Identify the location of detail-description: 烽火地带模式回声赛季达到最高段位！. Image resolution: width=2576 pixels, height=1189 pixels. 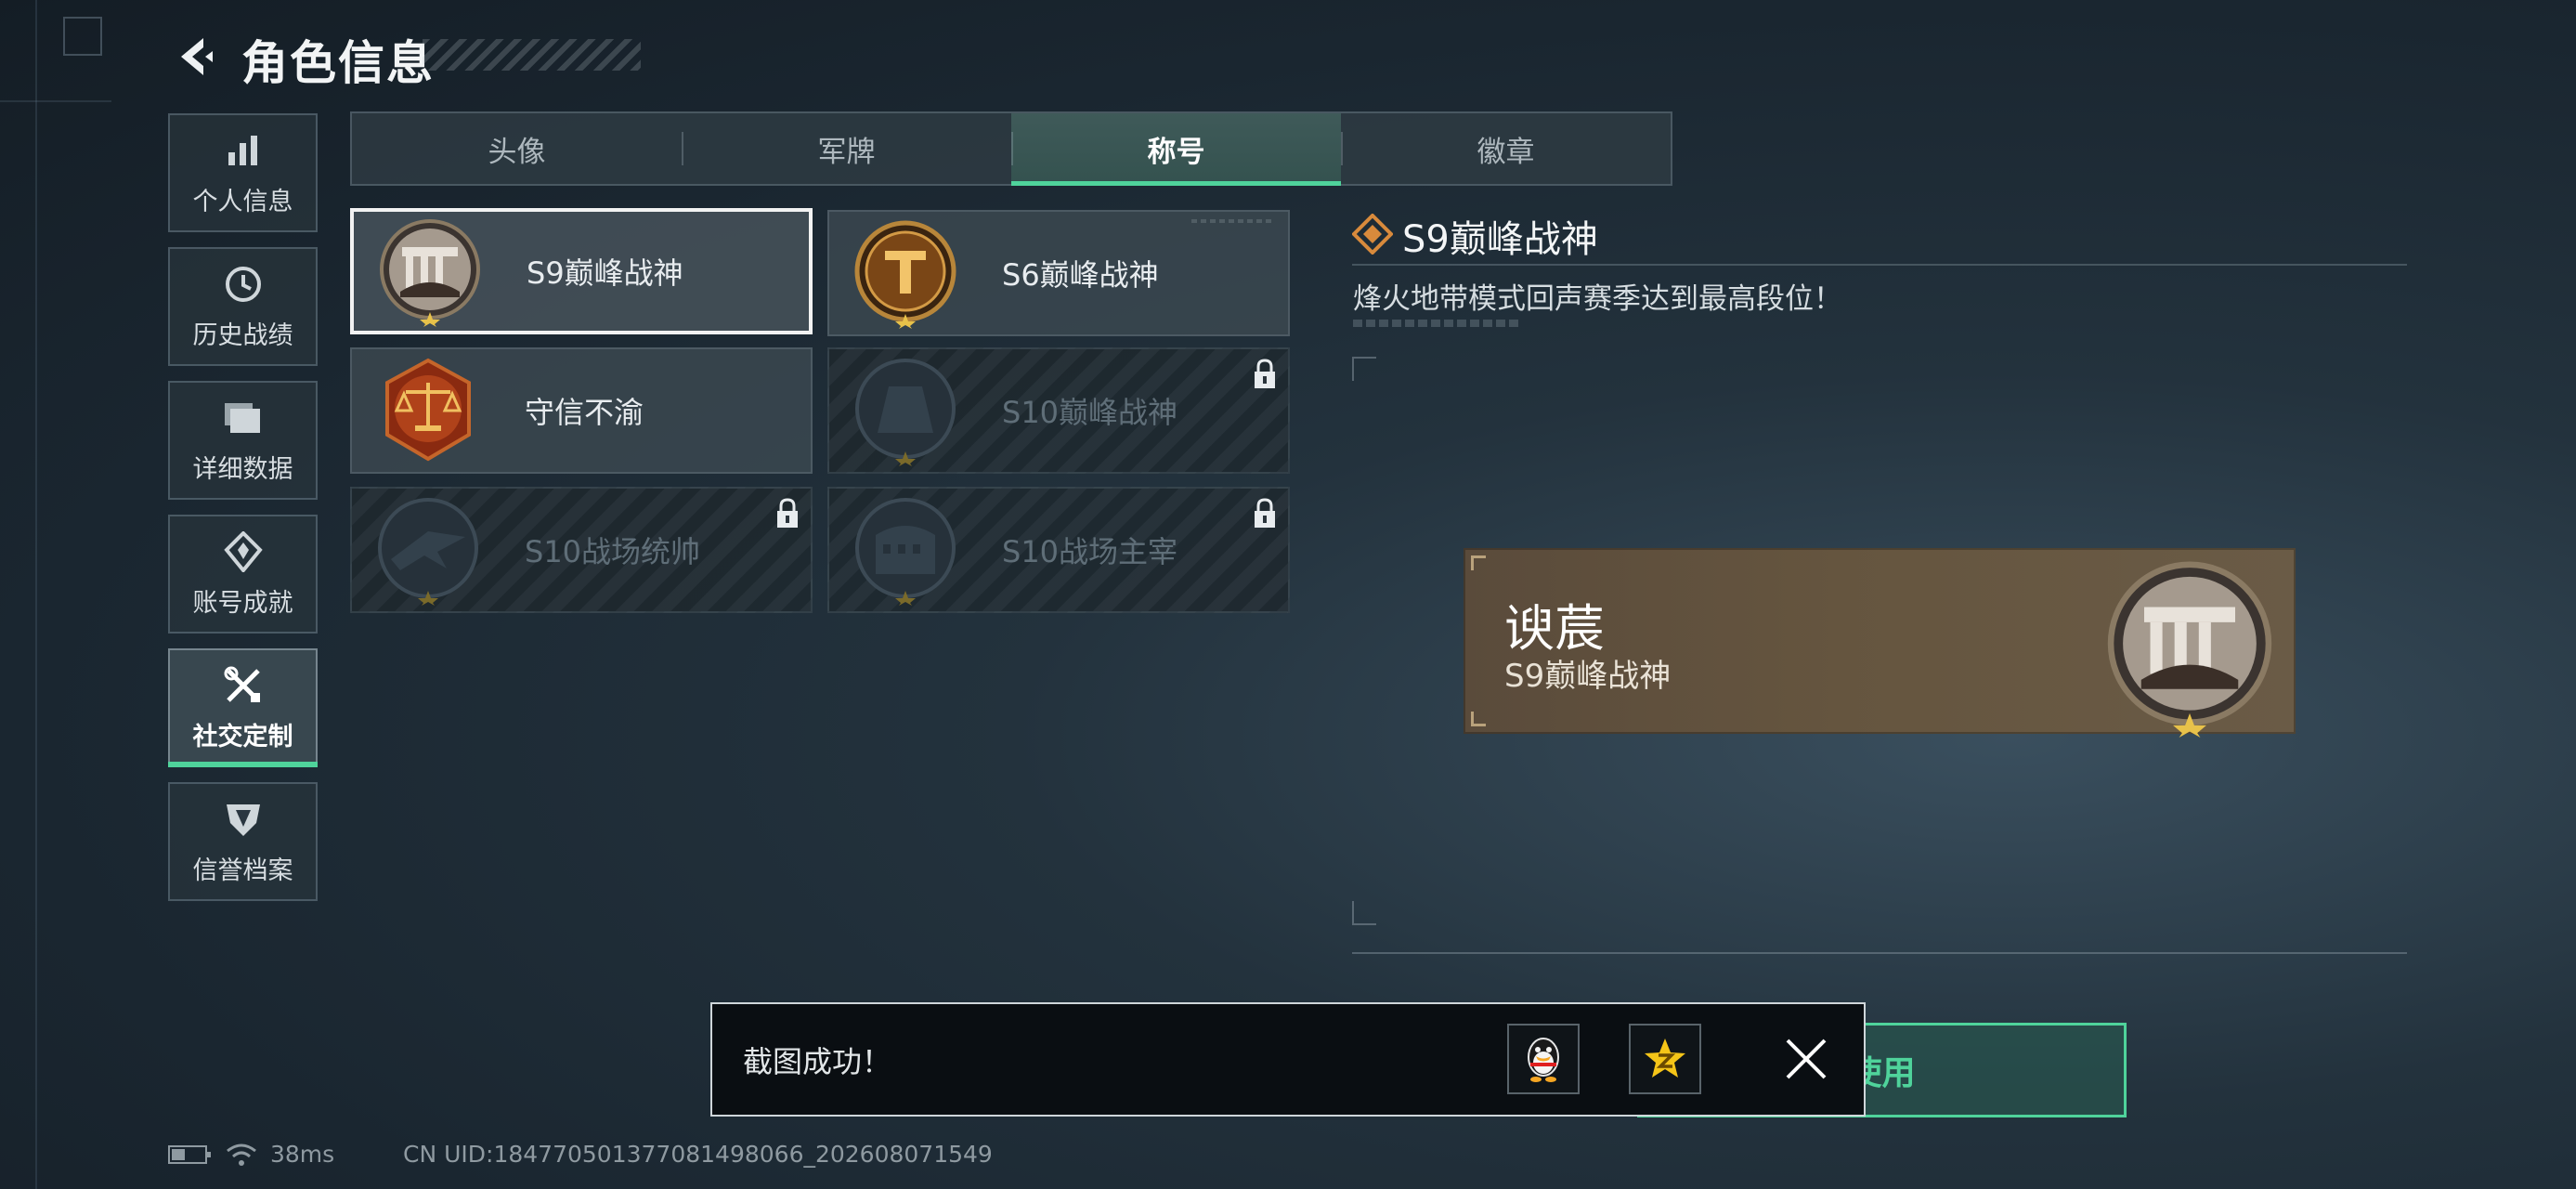
(1597, 299).